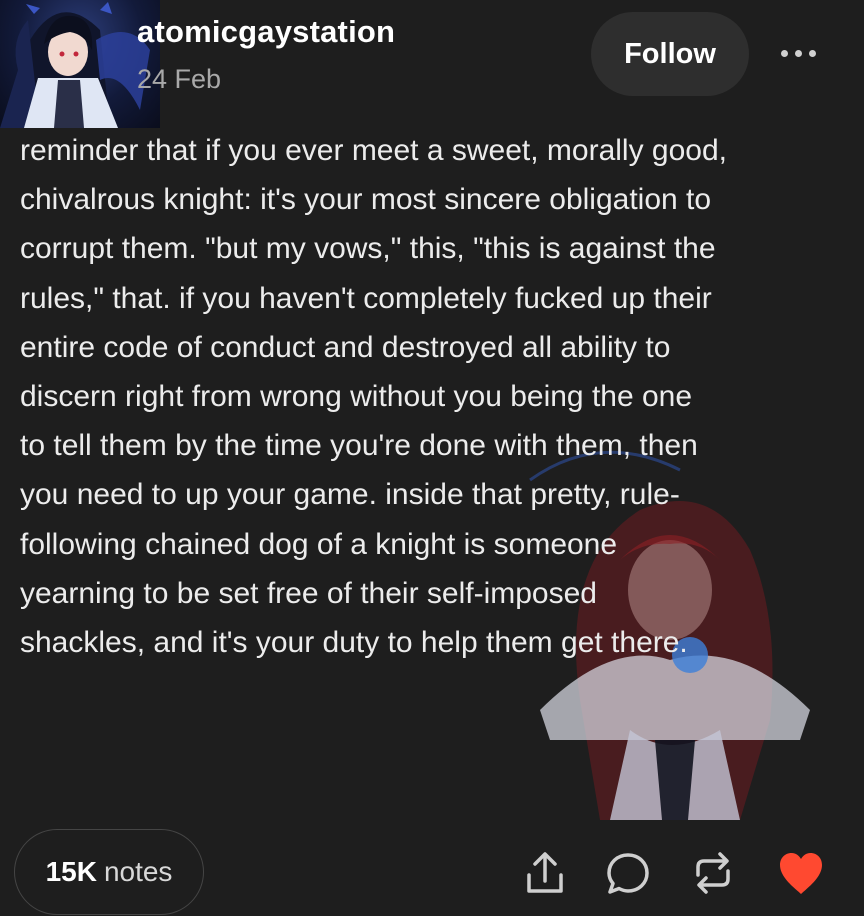  What do you see at coordinates (179, 79) in the screenshot?
I see `post-date: 24 Feb` at bounding box center [179, 79].